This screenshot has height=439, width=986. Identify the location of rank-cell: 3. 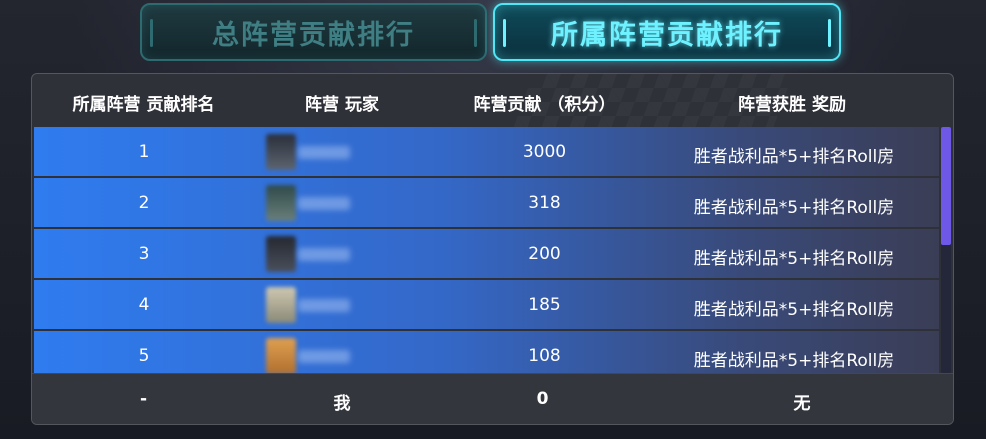
(144, 254).